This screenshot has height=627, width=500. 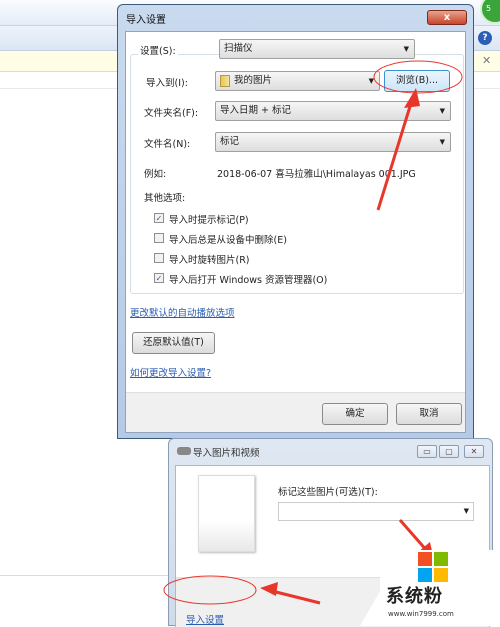 What do you see at coordinates (230, 141) in the screenshot?
I see `file-name-value: 标记` at bounding box center [230, 141].